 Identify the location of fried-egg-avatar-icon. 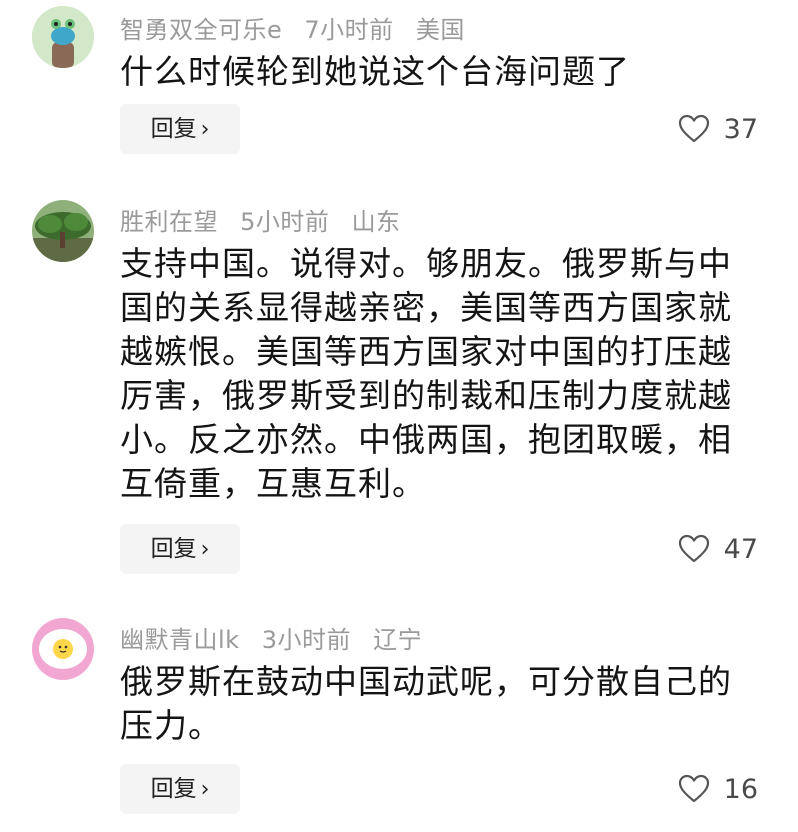
(63, 649).